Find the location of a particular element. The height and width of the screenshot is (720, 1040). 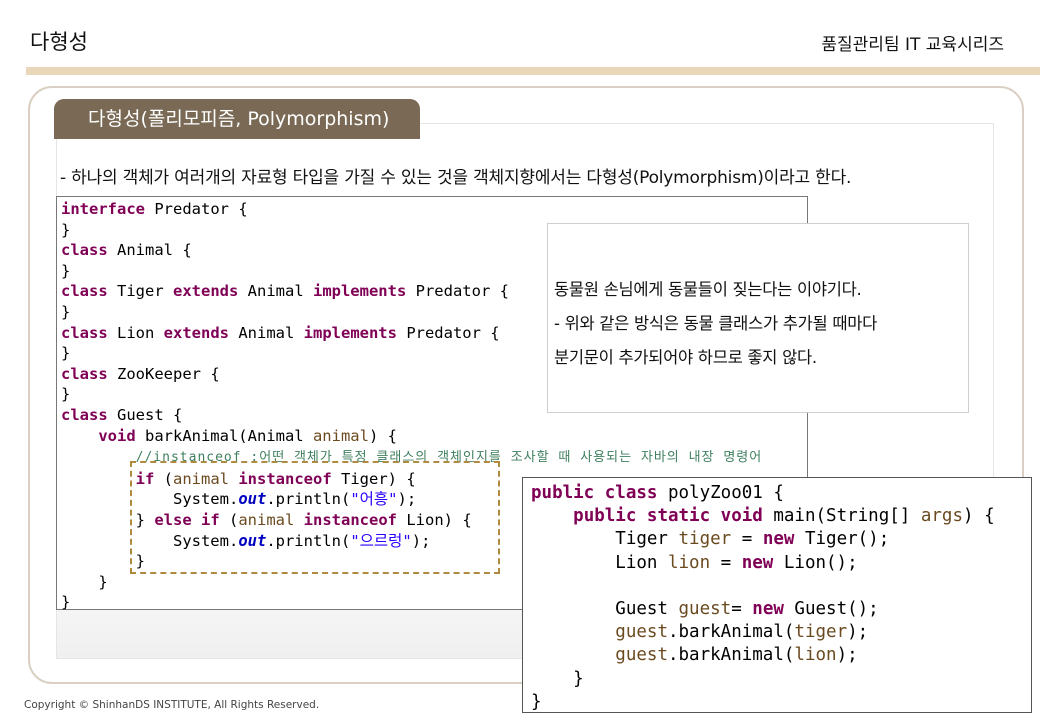

header-divider is located at coordinates (533, 71).